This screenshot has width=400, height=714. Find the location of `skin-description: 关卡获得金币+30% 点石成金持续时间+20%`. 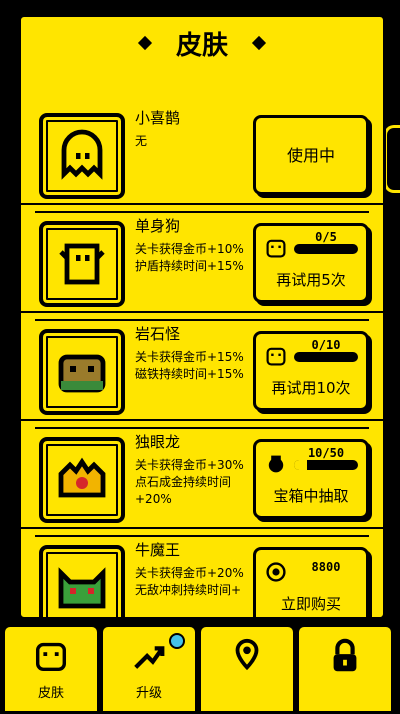

skin-description: 关卡获得金币+30% 点石成金持续时间+20% is located at coordinates (189, 482).